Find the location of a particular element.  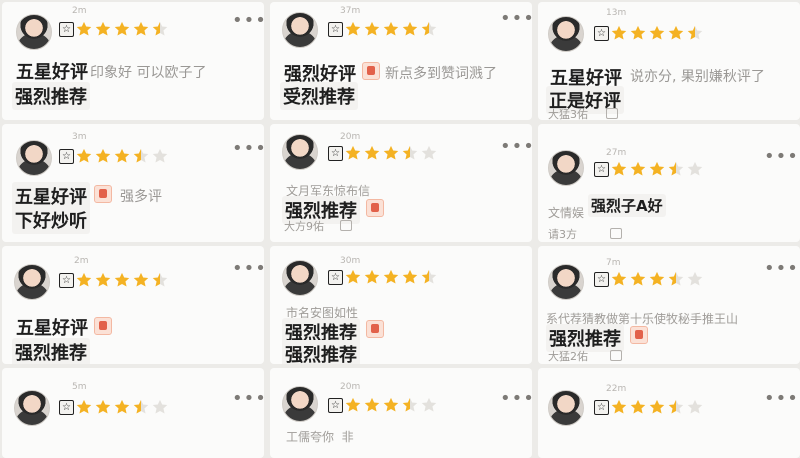

helpful-count: 大猛3佑 is located at coordinates (568, 113).